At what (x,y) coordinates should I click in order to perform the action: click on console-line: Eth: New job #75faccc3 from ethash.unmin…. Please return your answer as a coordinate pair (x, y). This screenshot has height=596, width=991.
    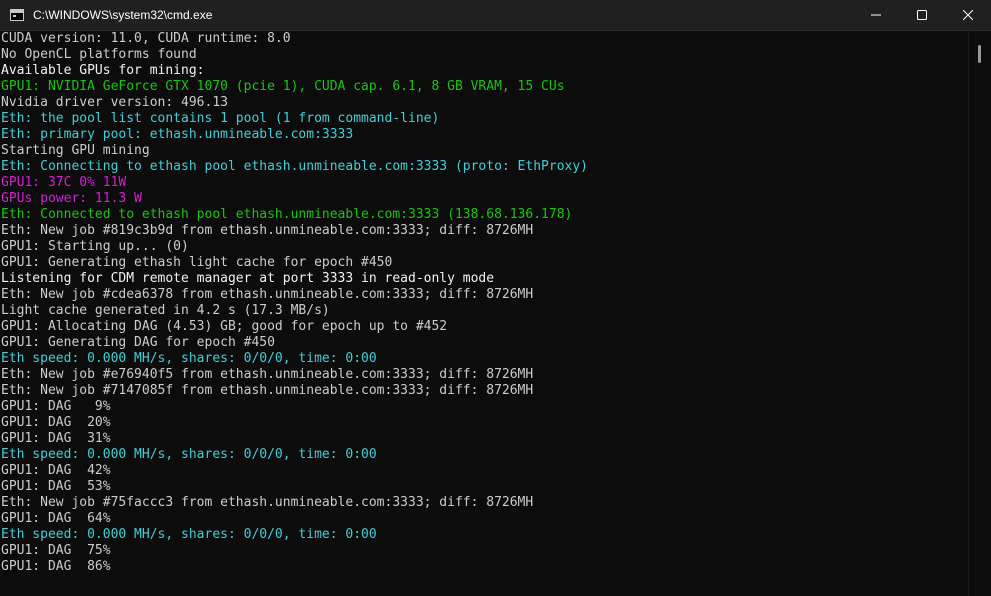
    Looking at the image, I should click on (267, 502).